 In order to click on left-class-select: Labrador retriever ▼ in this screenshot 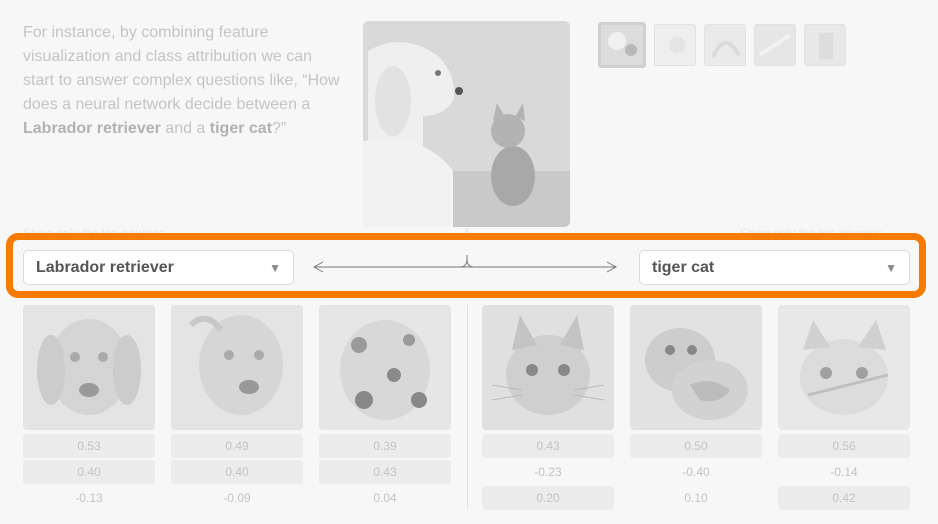, I will do `click(158, 267)`.